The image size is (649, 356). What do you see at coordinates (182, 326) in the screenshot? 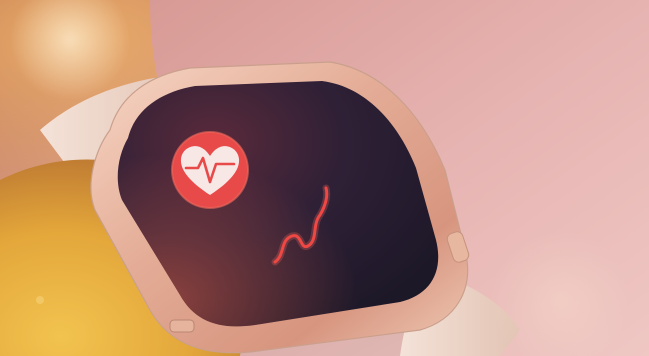
I see `case-detail` at bounding box center [182, 326].